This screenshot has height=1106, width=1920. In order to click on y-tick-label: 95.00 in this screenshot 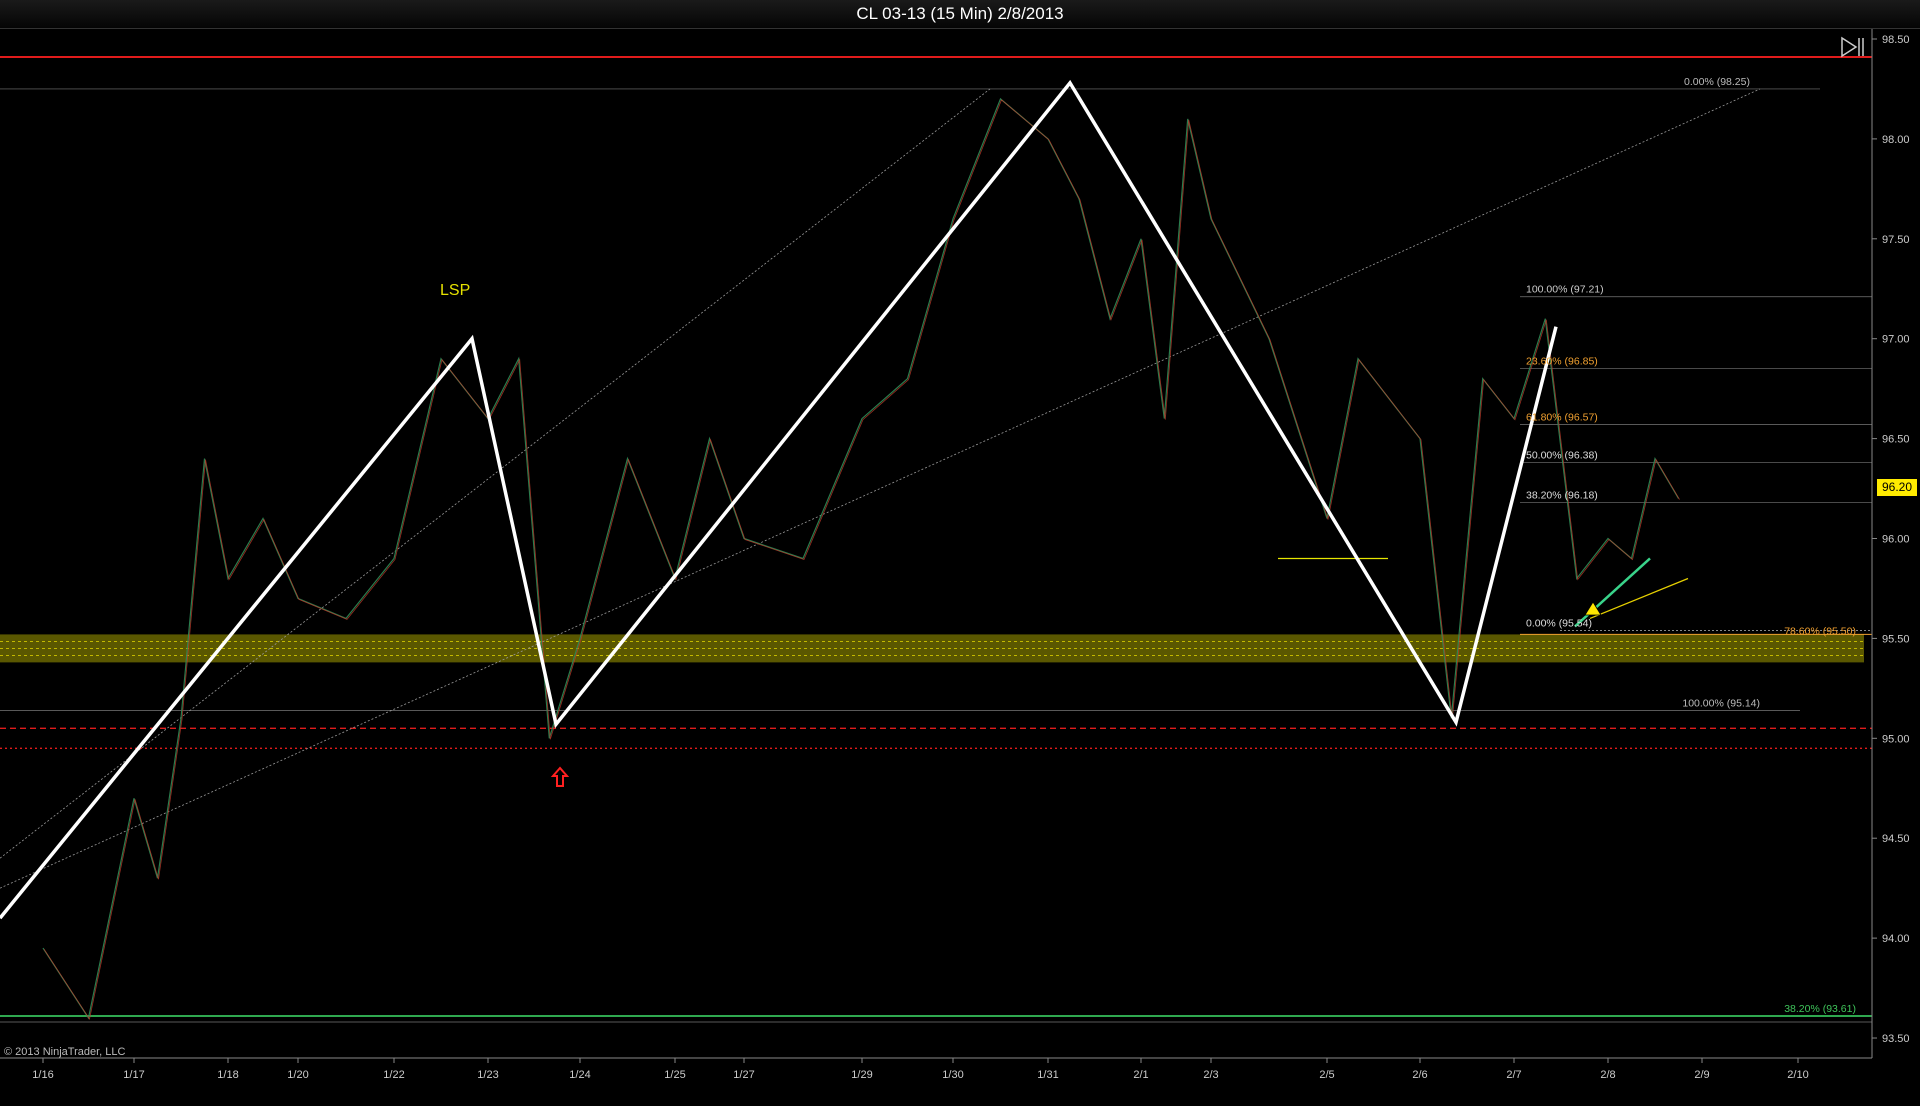, I will do `click(1896, 739)`.